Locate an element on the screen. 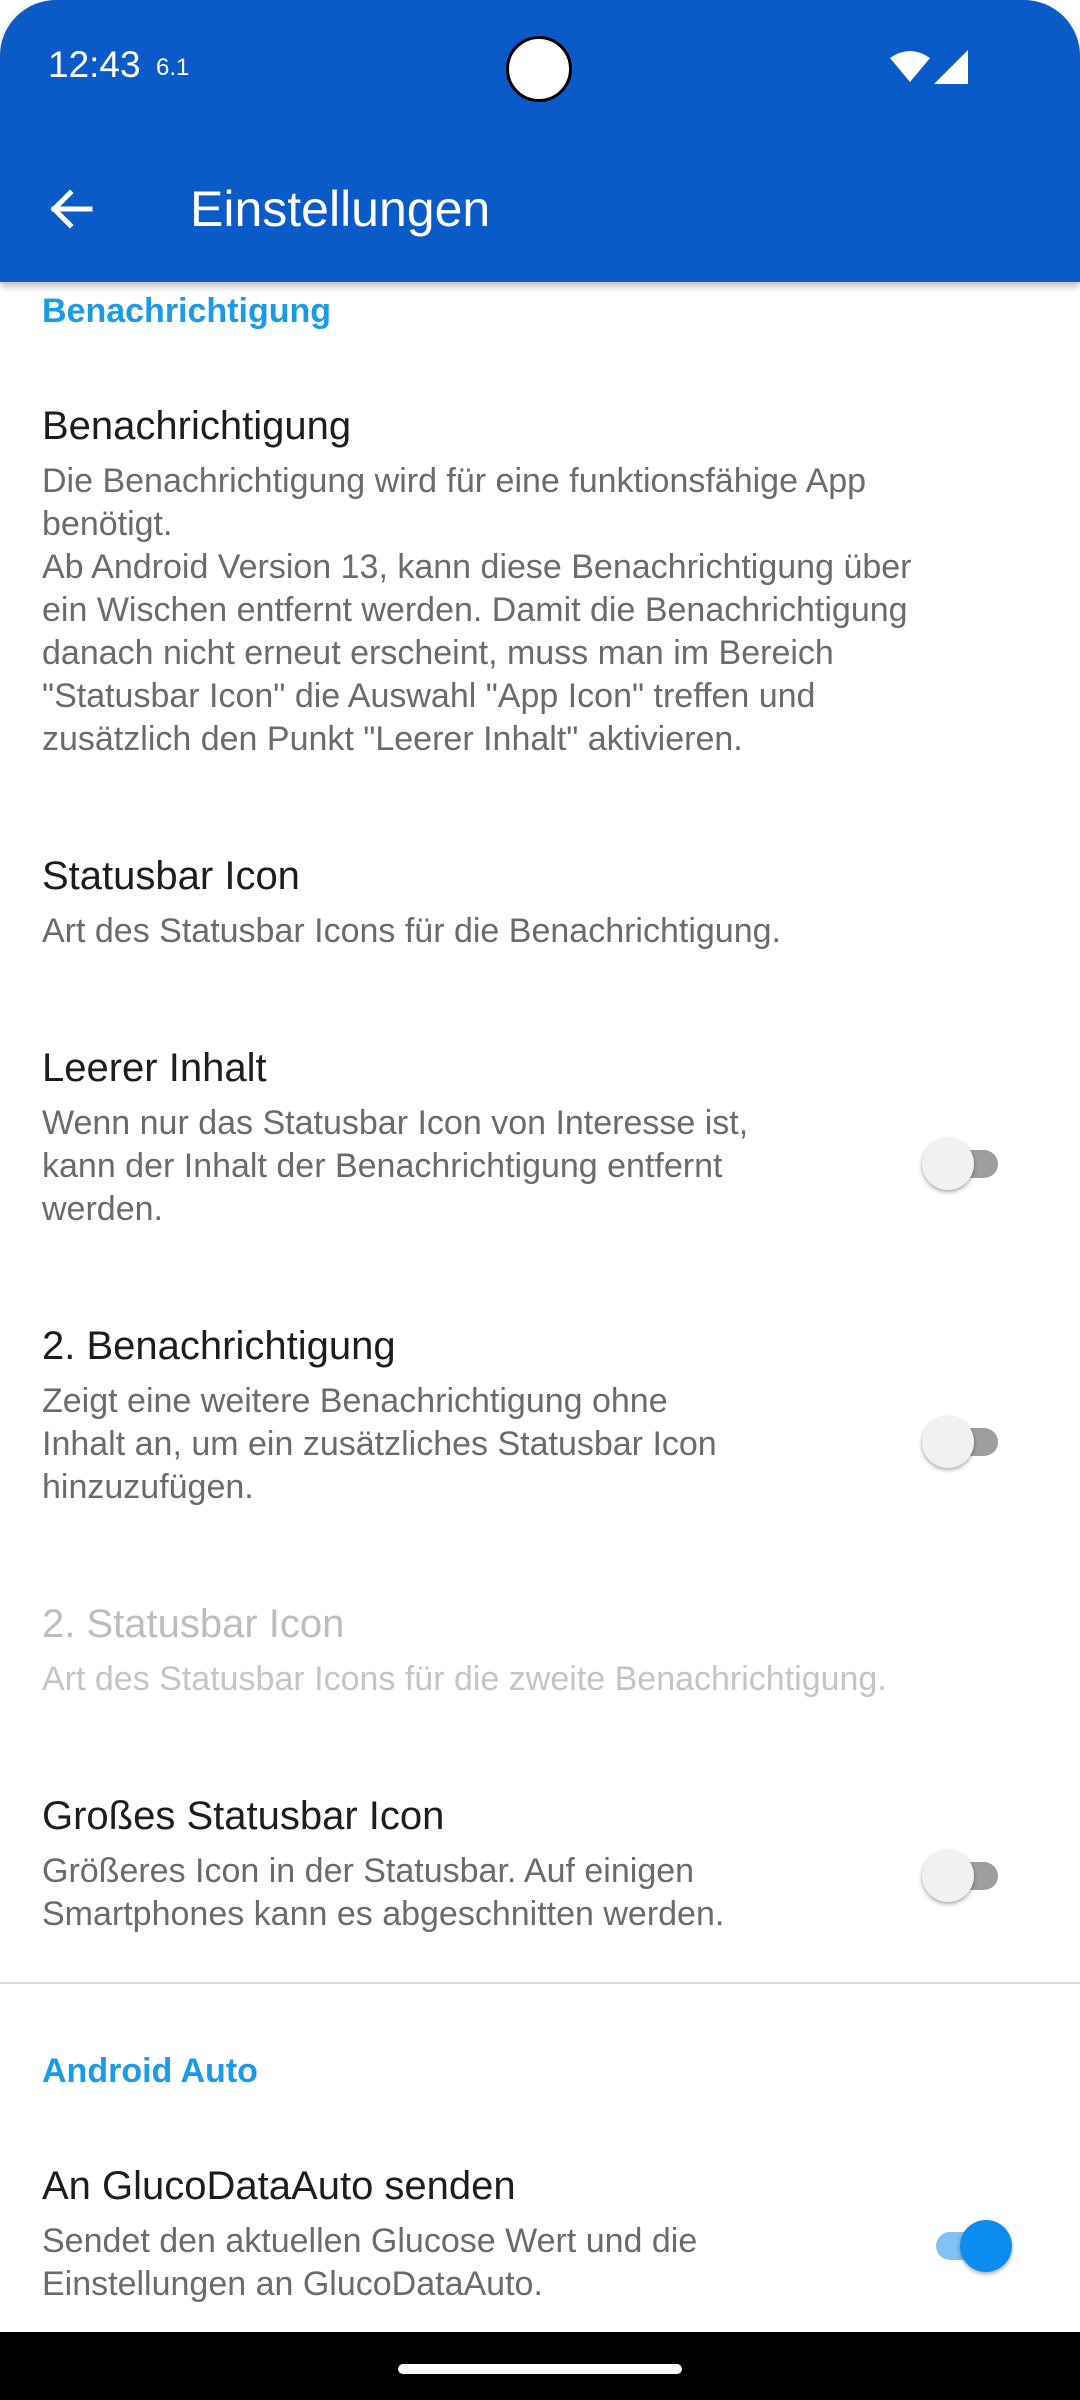 The image size is (1080, 2400). pref-title: An GlucoDataAuto senden is located at coordinates (279, 2186).